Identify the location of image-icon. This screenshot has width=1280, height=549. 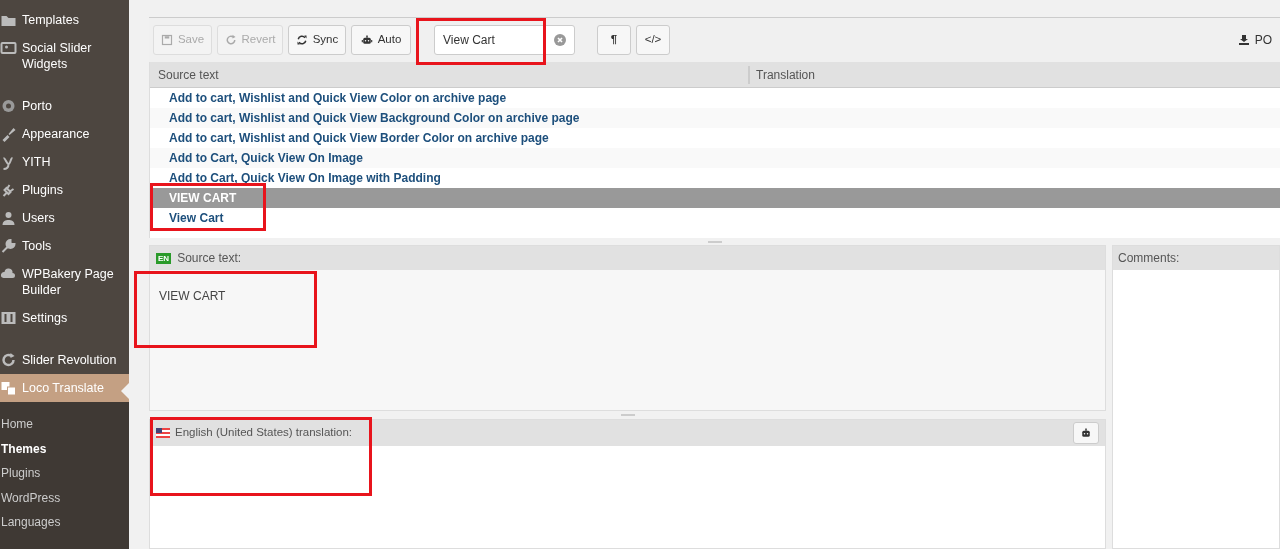
(8, 48).